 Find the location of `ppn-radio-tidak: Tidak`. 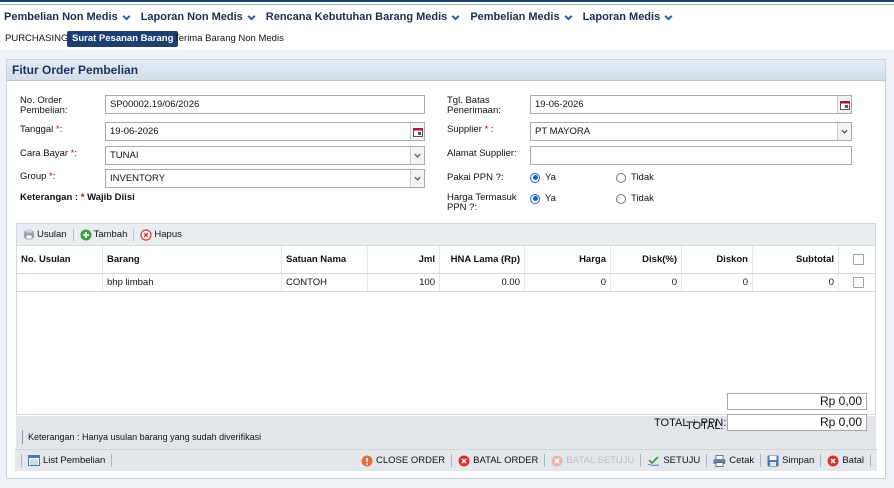

ppn-radio-tidak: Tidak is located at coordinates (635, 177).